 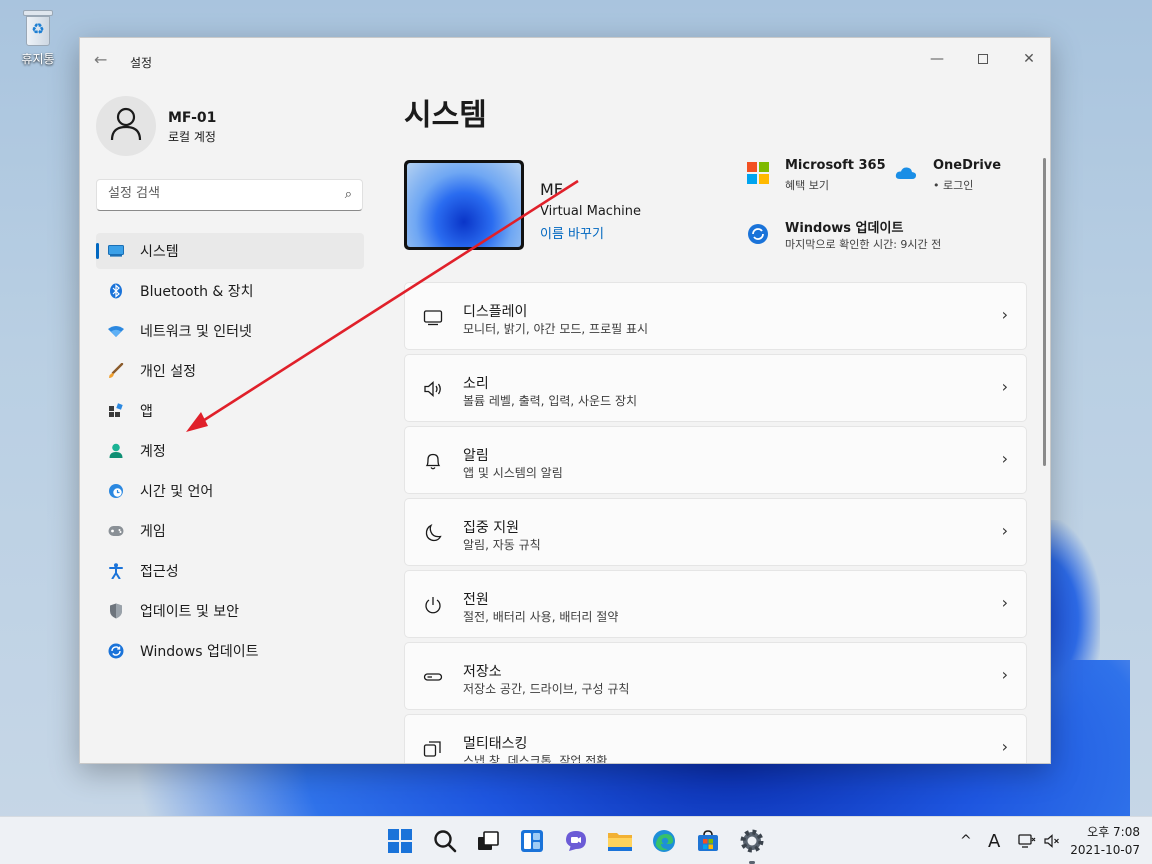 What do you see at coordinates (192, 118) in the screenshot?
I see `user-name: MF-01` at bounding box center [192, 118].